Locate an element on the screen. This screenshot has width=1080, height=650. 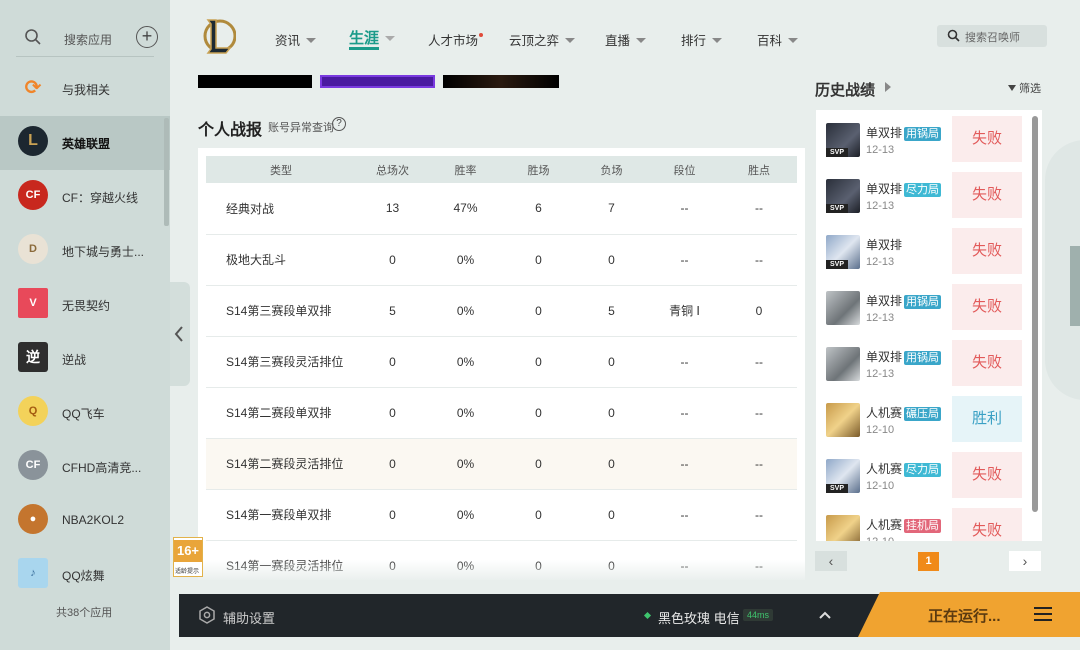
table-cell: S14第三赛段灵活排位 is located at coordinates (281, 362).